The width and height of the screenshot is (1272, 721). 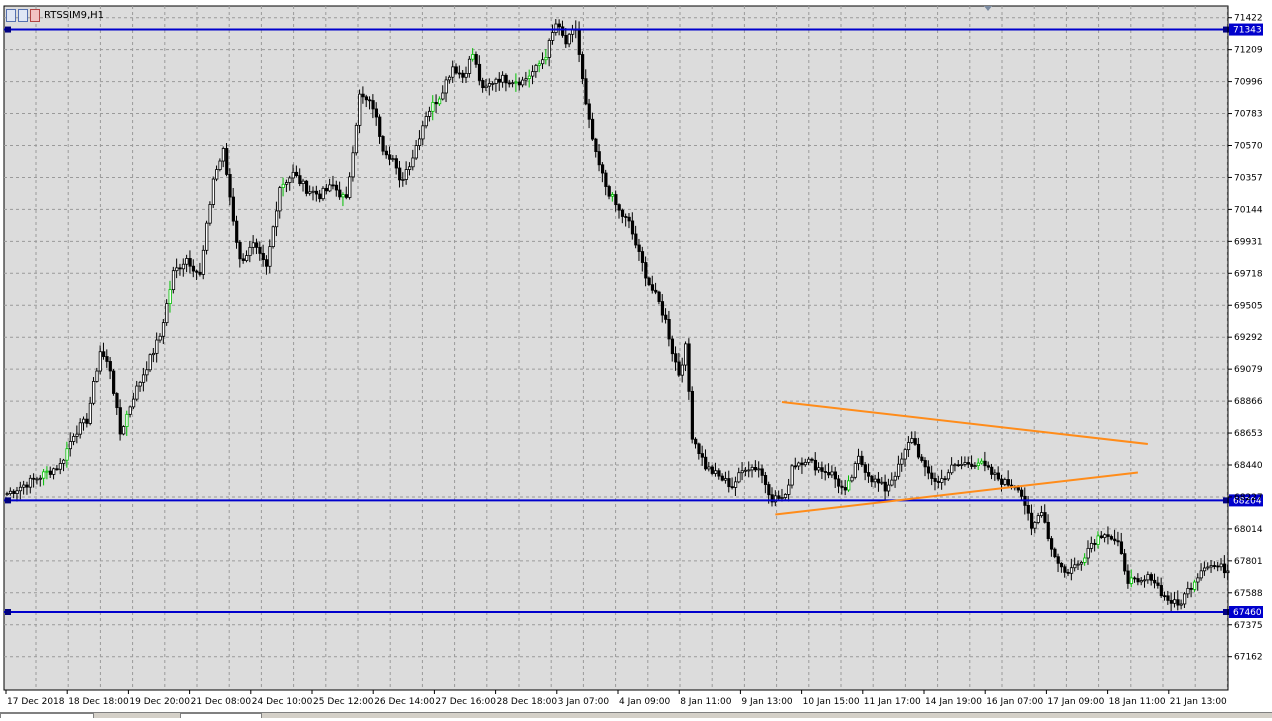 What do you see at coordinates (23, 15) in the screenshot?
I see `window-menu-icon` at bounding box center [23, 15].